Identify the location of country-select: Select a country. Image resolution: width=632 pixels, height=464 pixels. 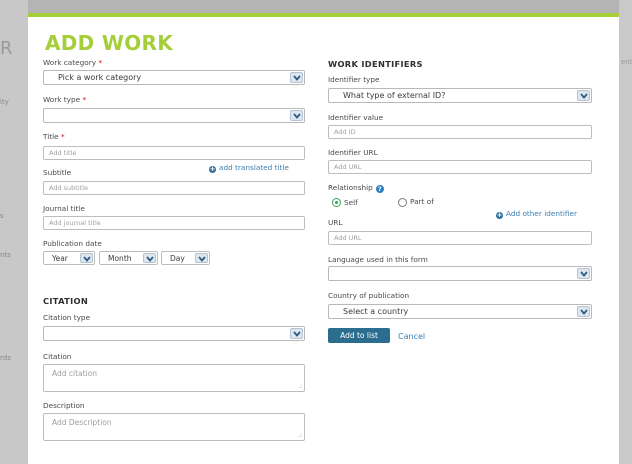
(460, 311).